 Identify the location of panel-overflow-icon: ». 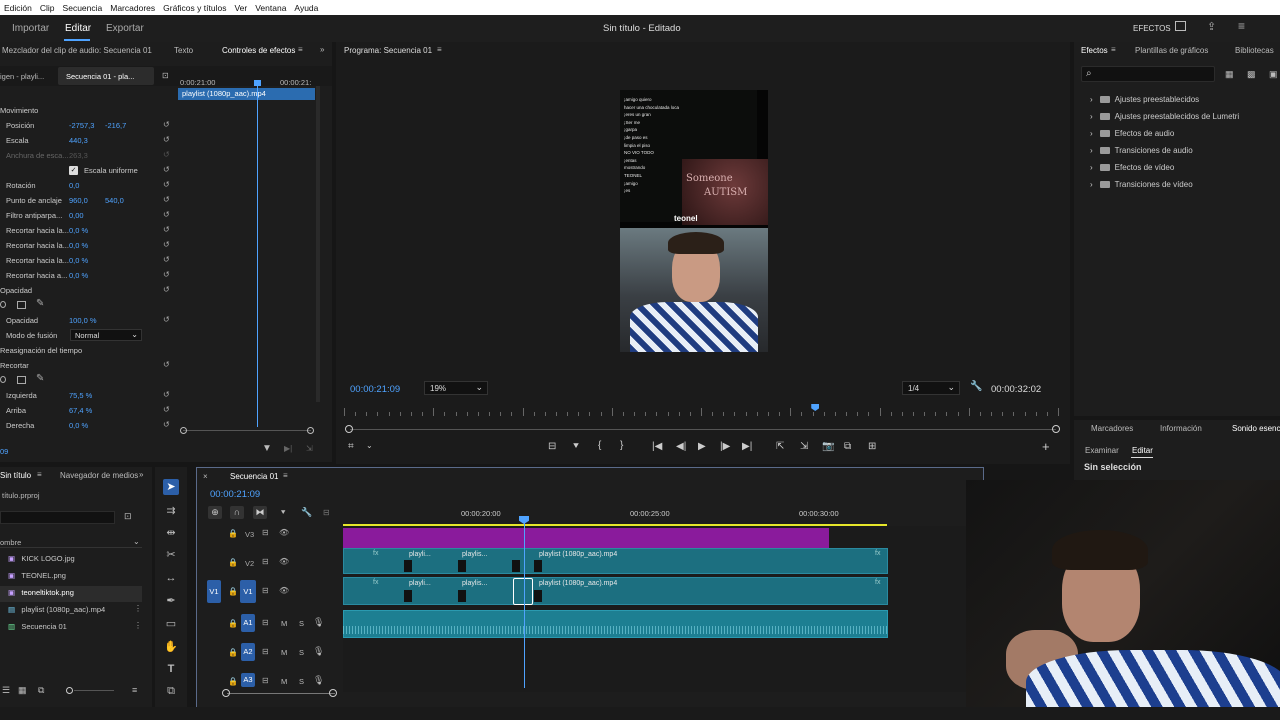
(322, 49).